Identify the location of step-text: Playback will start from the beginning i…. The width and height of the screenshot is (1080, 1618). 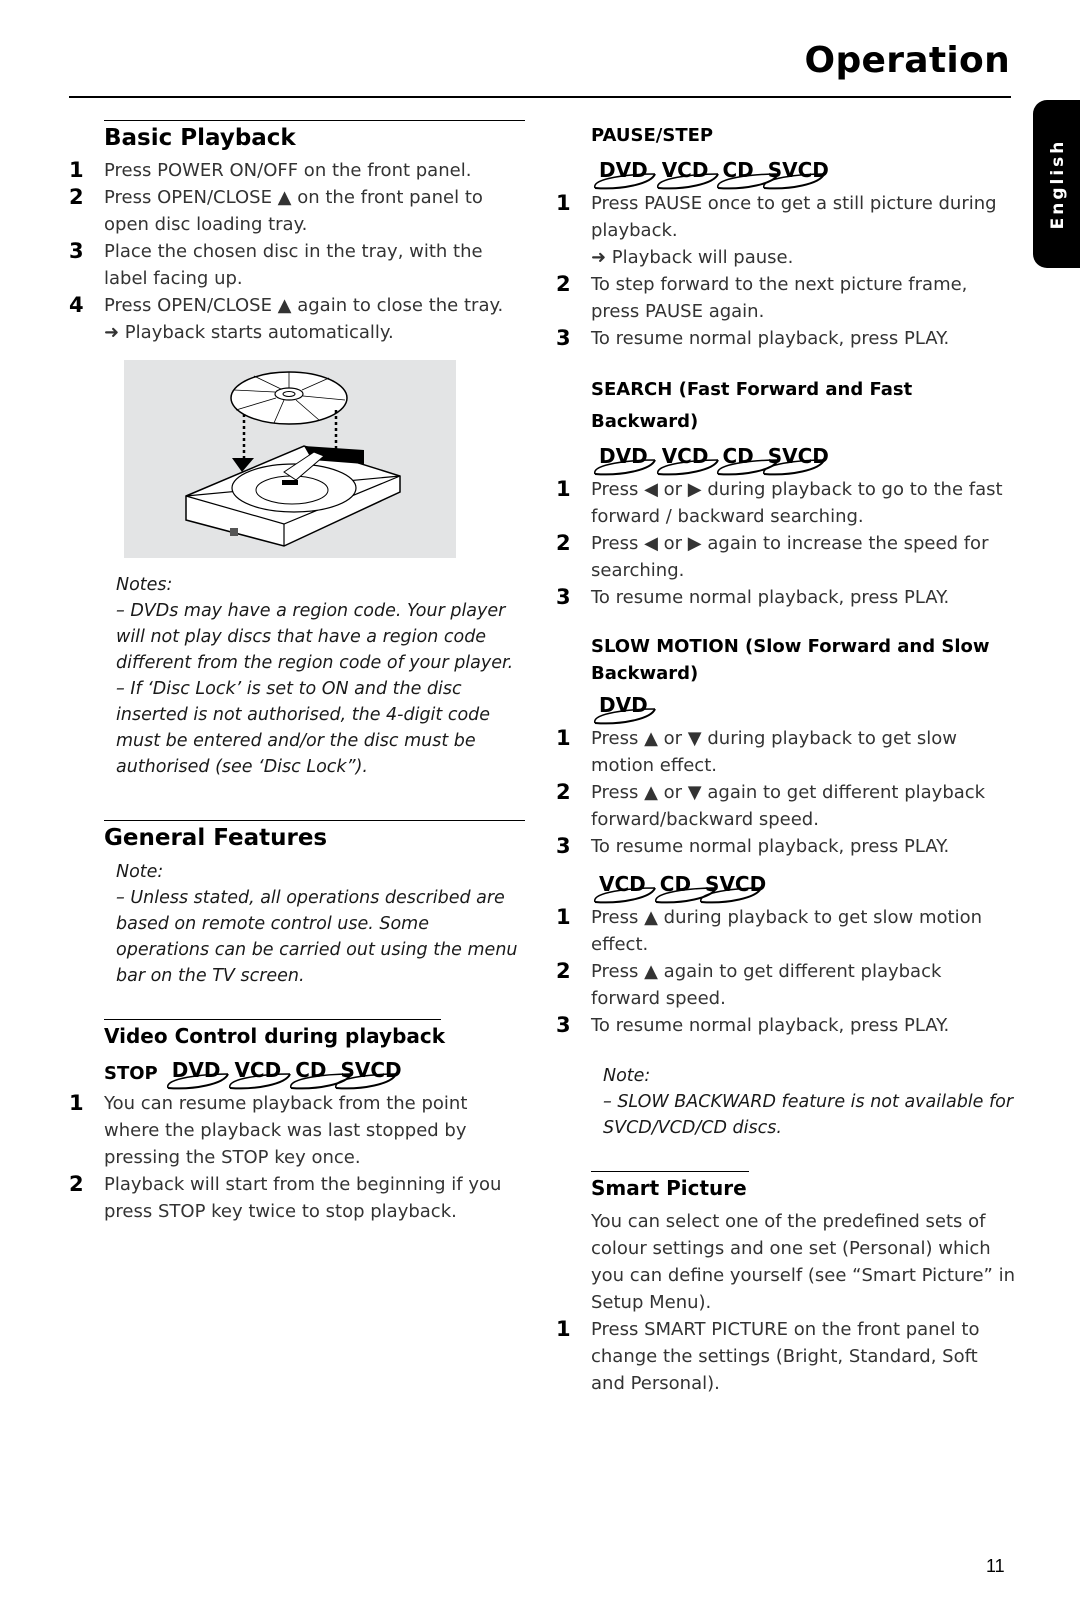
(303, 1198).